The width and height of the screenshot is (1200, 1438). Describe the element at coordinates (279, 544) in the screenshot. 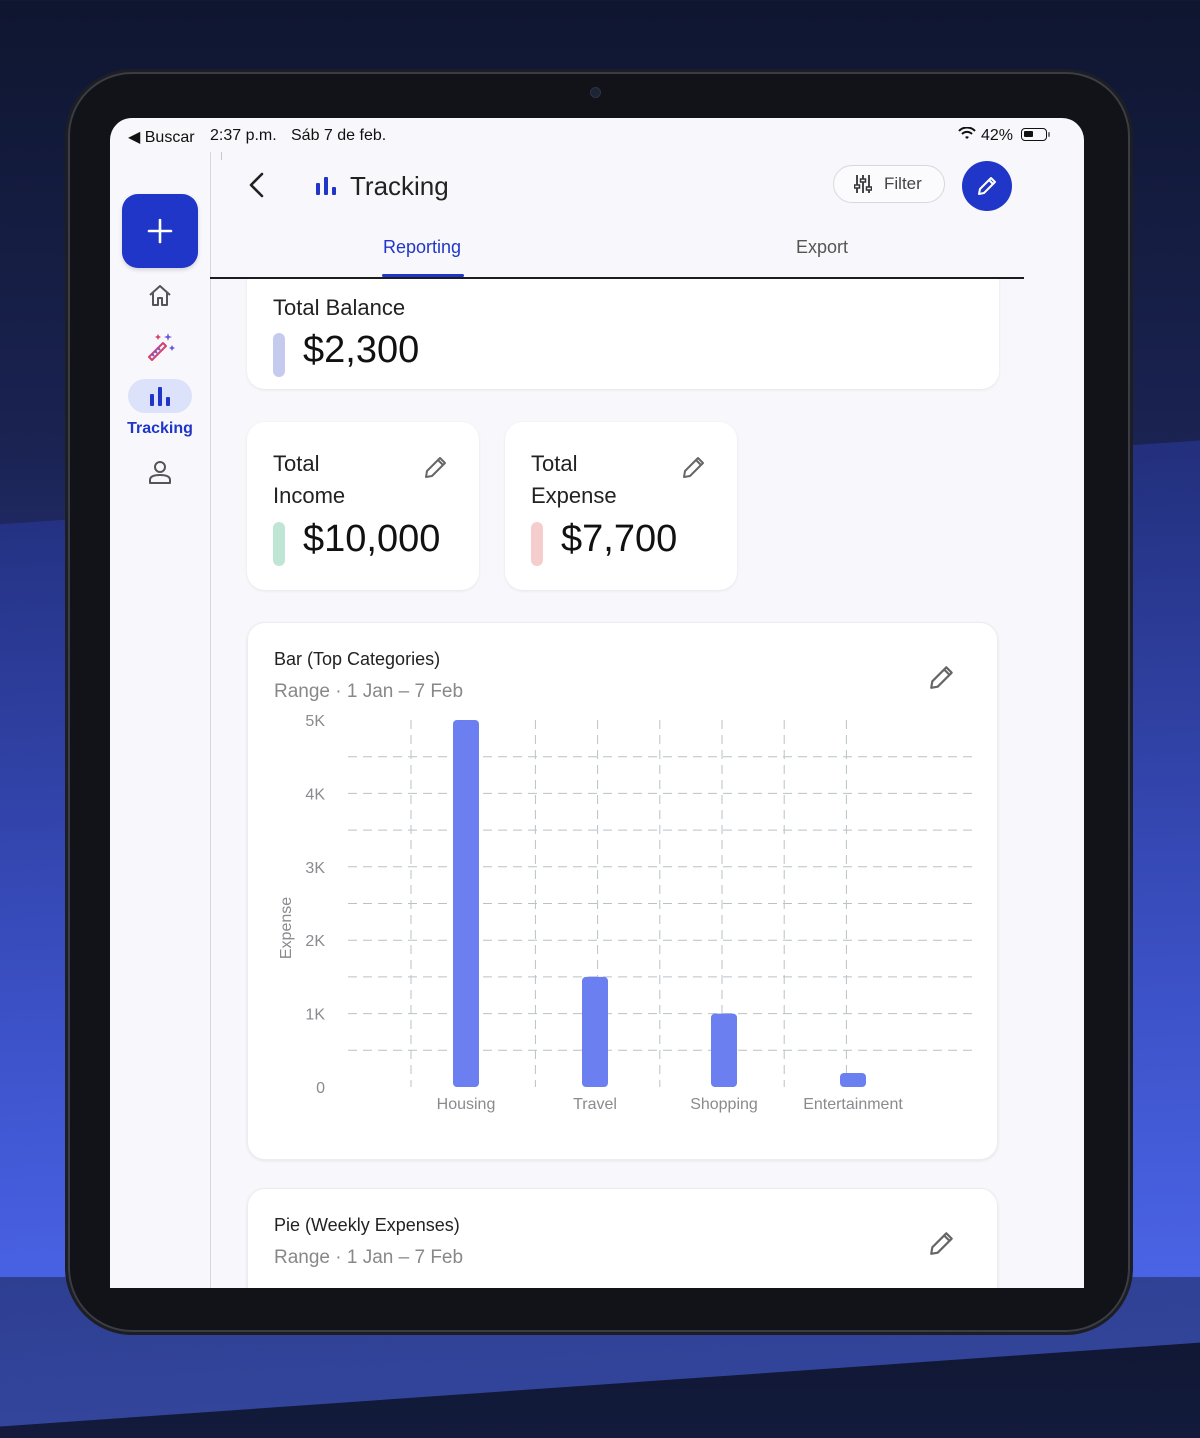

I see `income-color-bar` at that location.